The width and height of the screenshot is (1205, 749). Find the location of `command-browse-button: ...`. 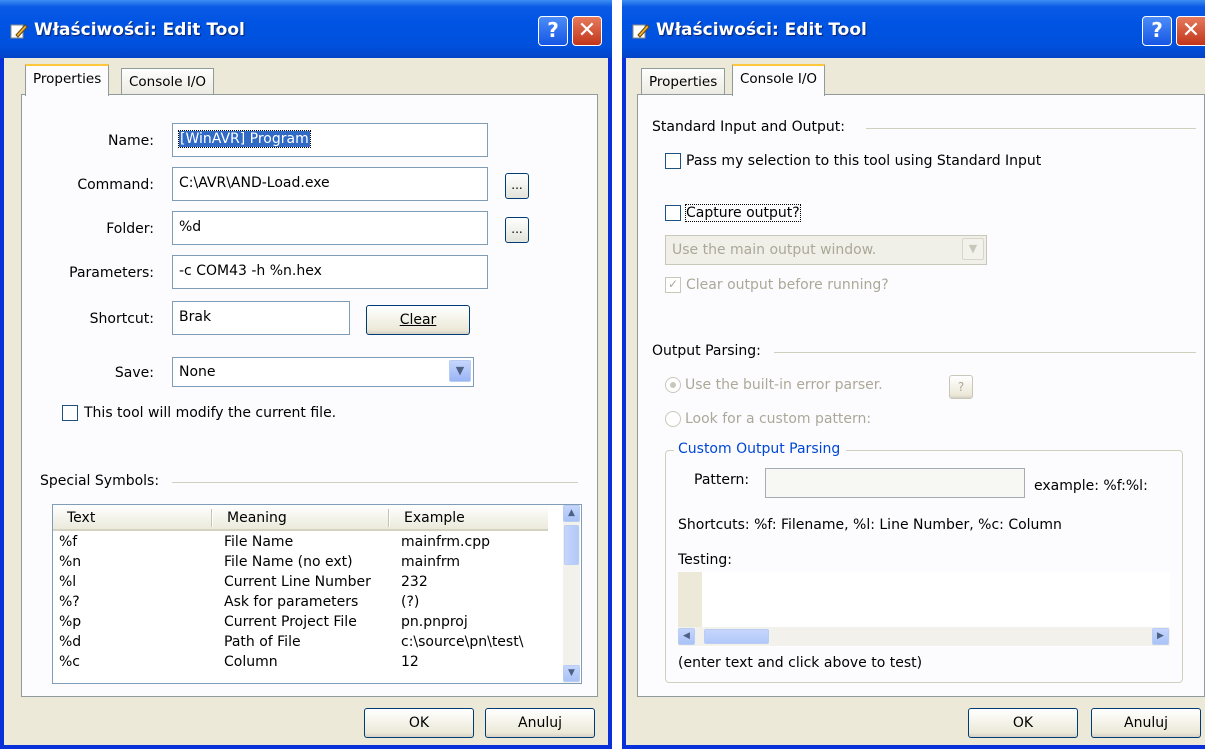

command-browse-button: ... is located at coordinates (517, 186).